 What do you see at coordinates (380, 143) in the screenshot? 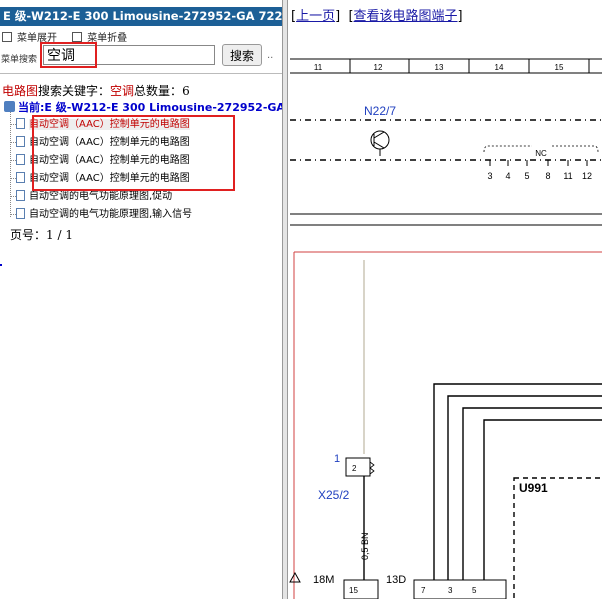
I see `transistor-icon` at bounding box center [380, 143].